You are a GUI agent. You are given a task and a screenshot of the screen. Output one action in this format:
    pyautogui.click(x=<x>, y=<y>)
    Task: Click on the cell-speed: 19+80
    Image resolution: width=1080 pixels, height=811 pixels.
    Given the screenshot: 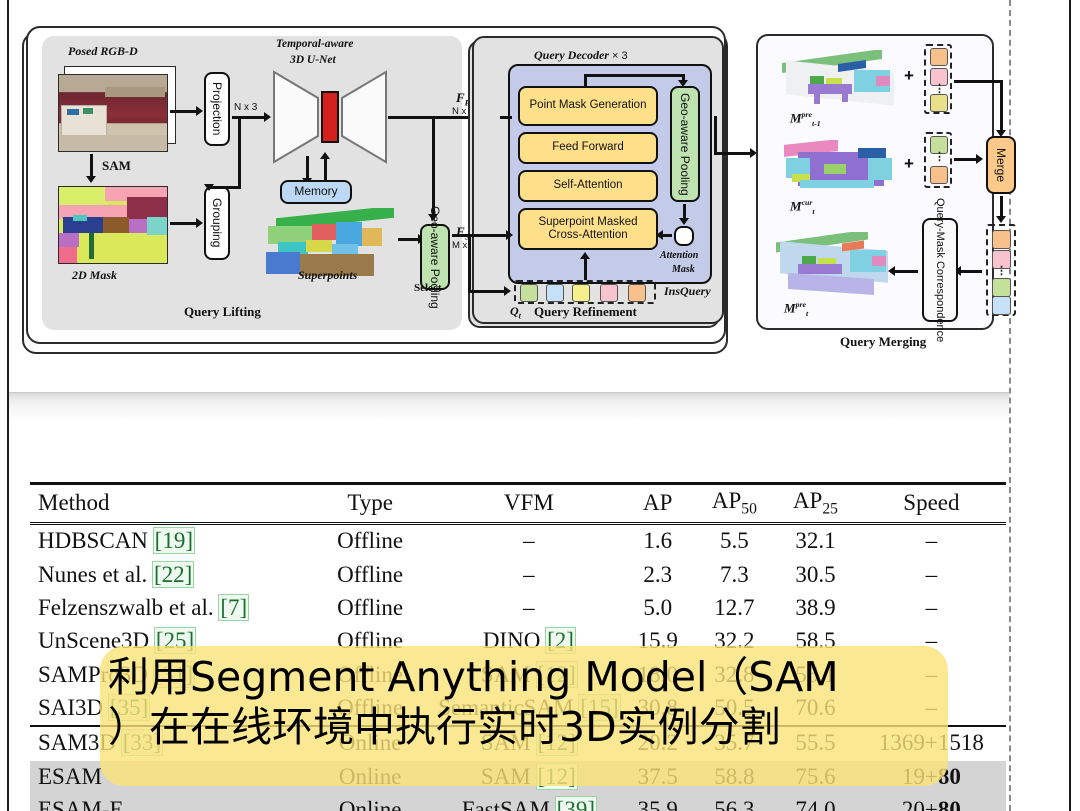 What is the action you would take?
    pyautogui.click(x=931, y=776)
    